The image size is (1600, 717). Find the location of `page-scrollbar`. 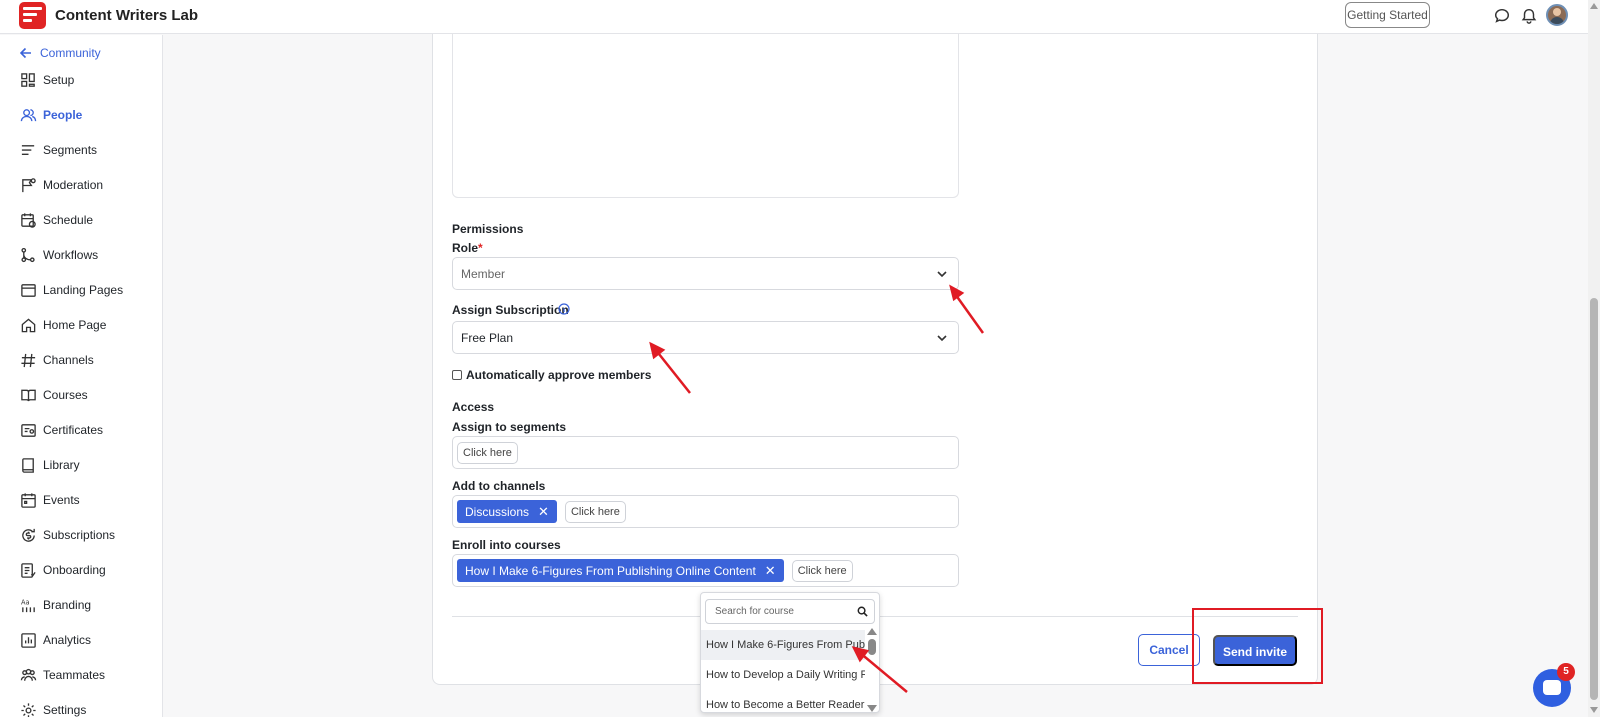

page-scrollbar is located at coordinates (1594, 358).